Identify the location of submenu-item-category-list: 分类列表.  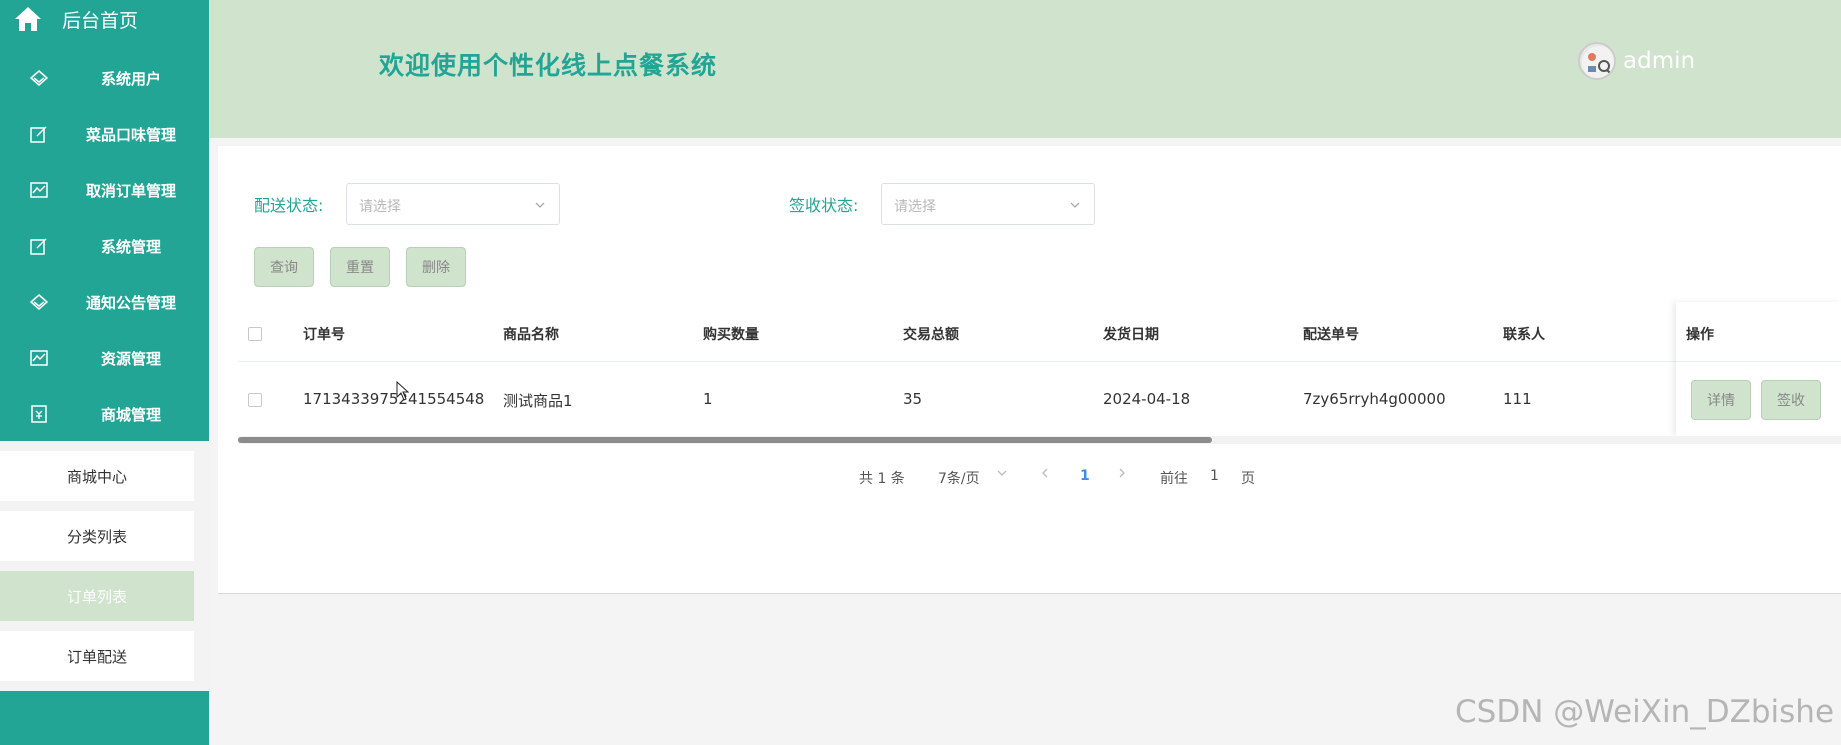
(97, 536).